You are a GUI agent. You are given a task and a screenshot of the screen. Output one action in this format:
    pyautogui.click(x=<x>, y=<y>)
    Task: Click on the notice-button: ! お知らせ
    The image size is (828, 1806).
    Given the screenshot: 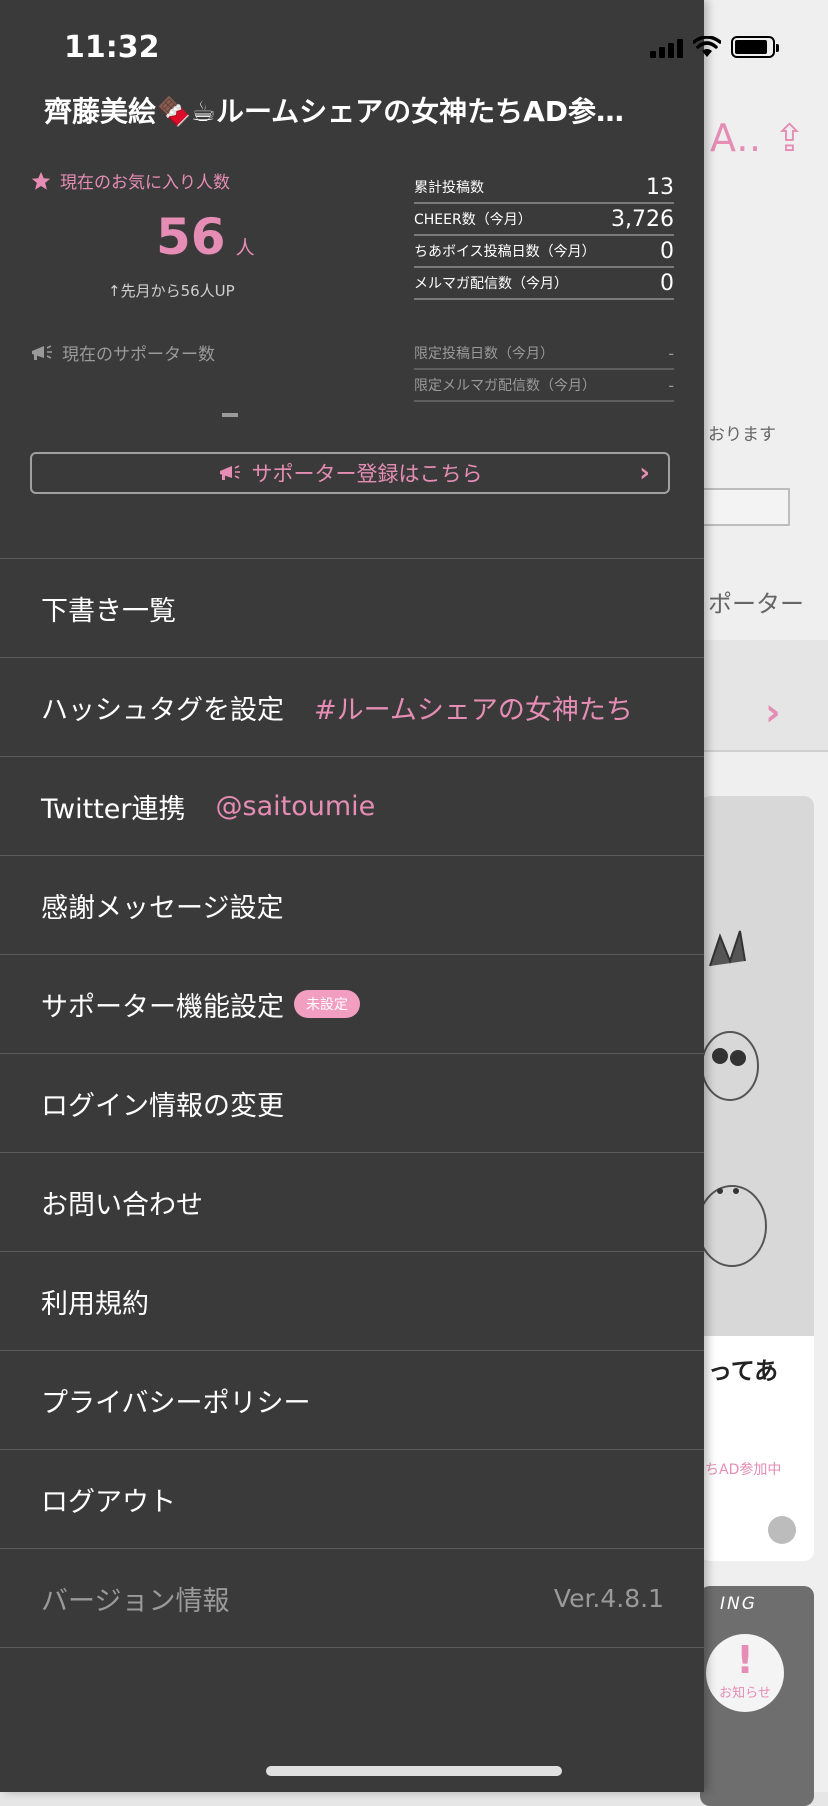 What is the action you would take?
    pyautogui.click(x=745, y=1673)
    